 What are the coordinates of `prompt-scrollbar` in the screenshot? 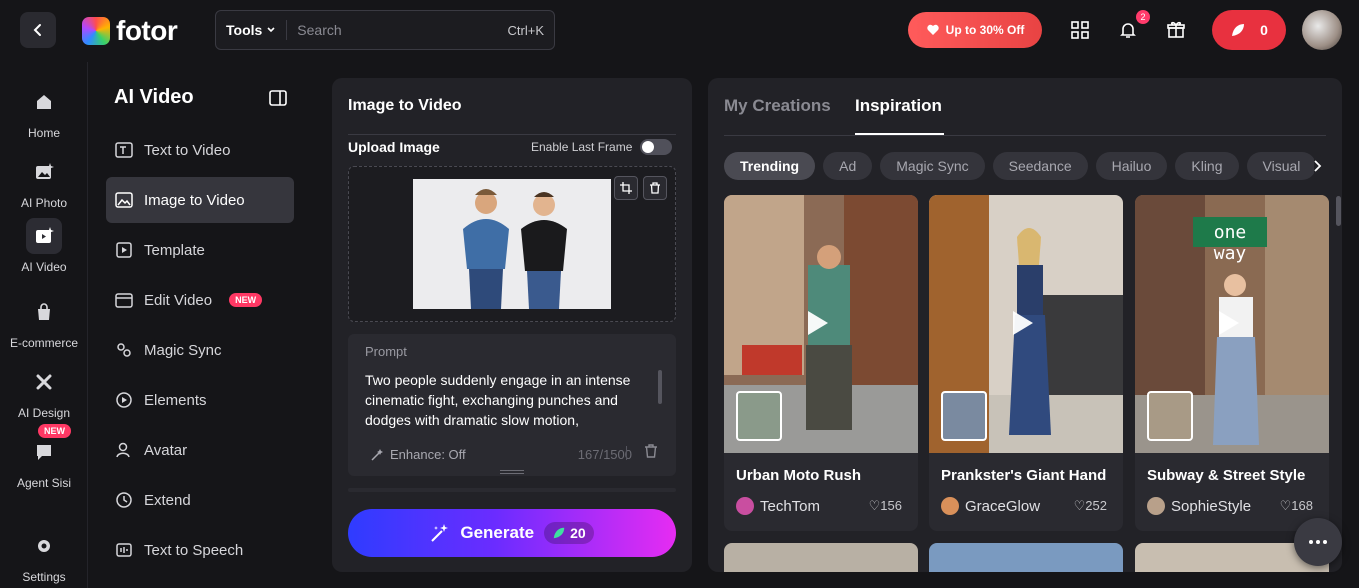 It's located at (660, 387).